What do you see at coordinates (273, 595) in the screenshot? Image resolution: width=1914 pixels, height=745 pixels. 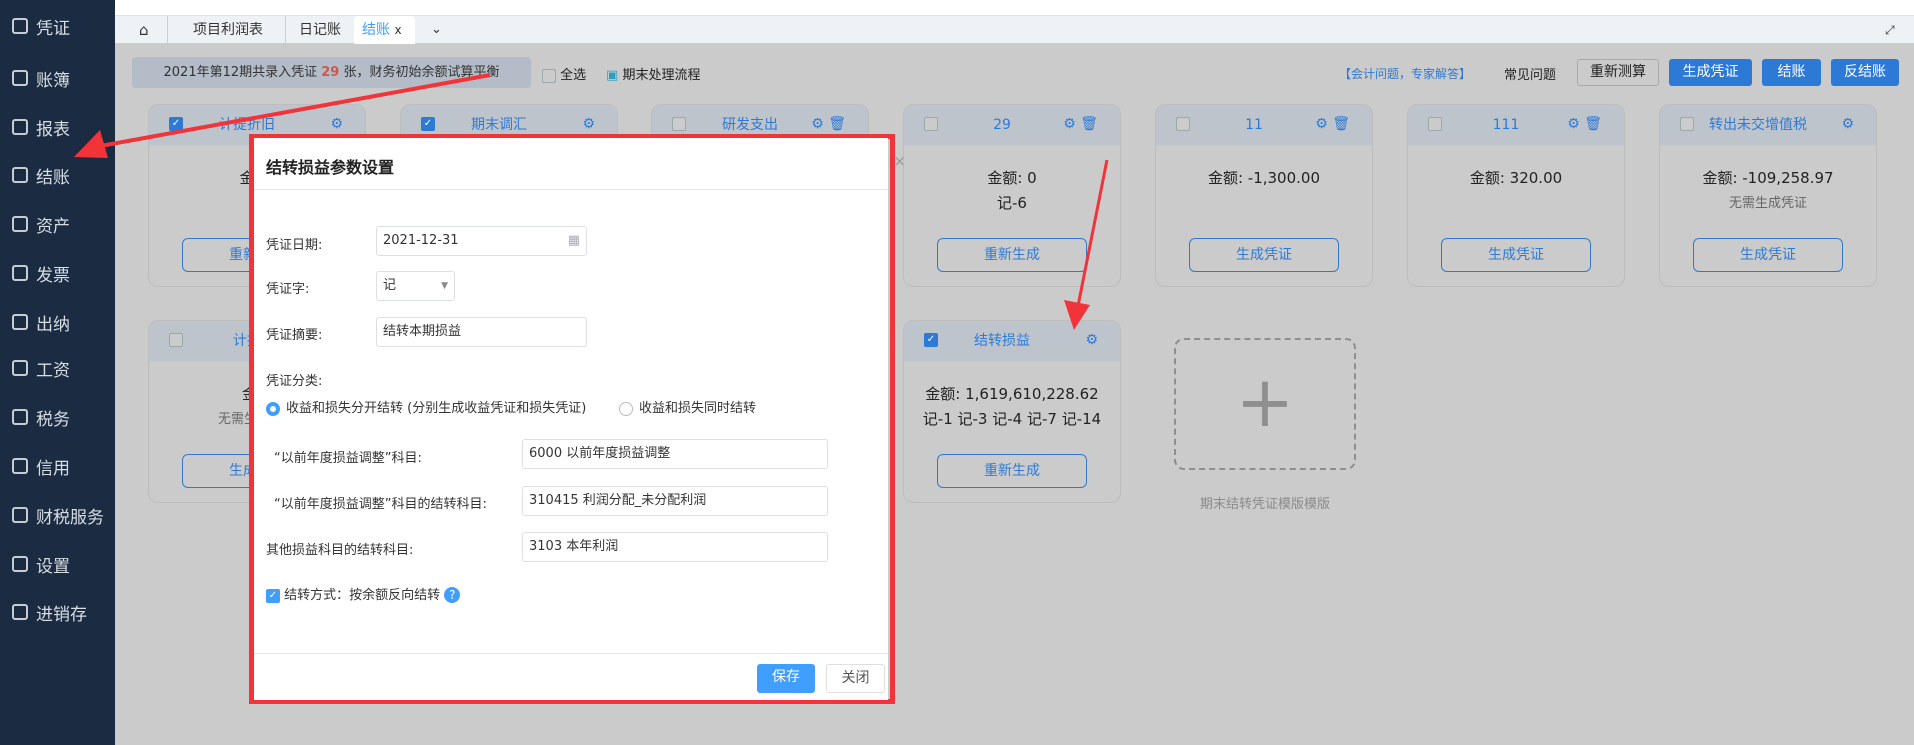 I see `checkbox-checked: ✓` at bounding box center [273, 595].